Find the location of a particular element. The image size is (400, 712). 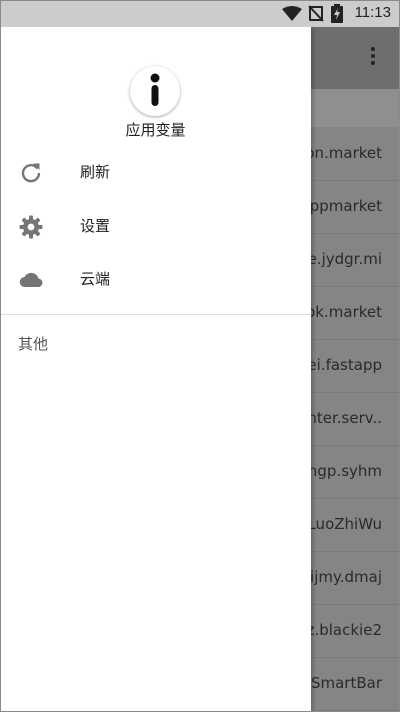

list-item-label: z.blackie2 is located at coordinates (344, 630).